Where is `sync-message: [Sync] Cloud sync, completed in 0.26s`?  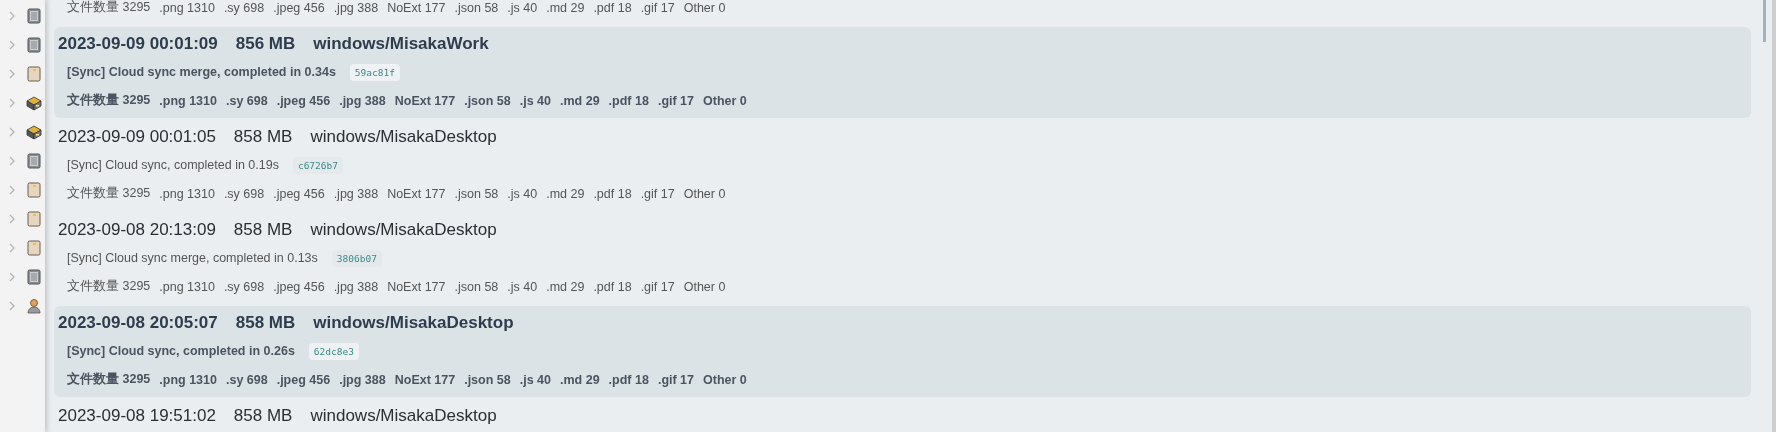 sync-message: [Sync] Cloud sync, completed in 0.26s is located at coordinates (181, 351).